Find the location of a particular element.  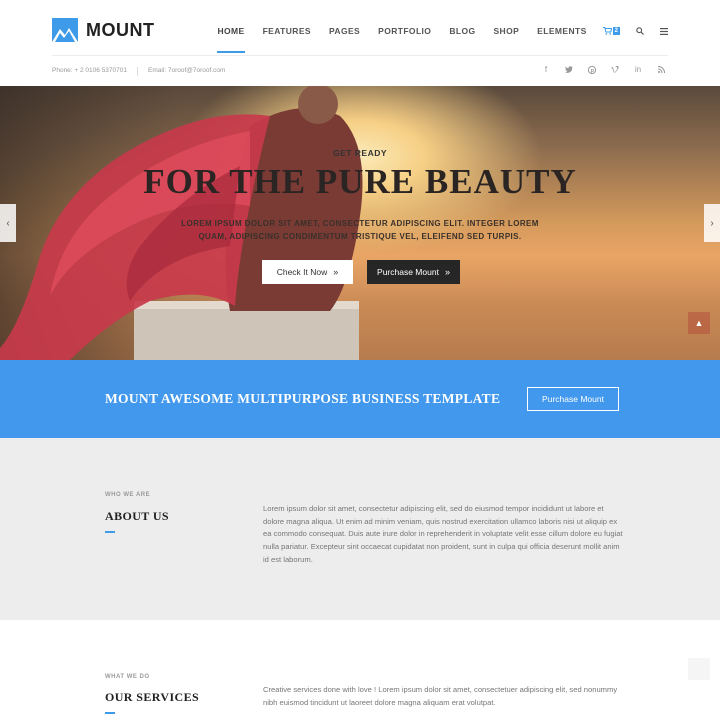

promo-purchase-button: Purchase Mount is located at coordinates (573, 399).